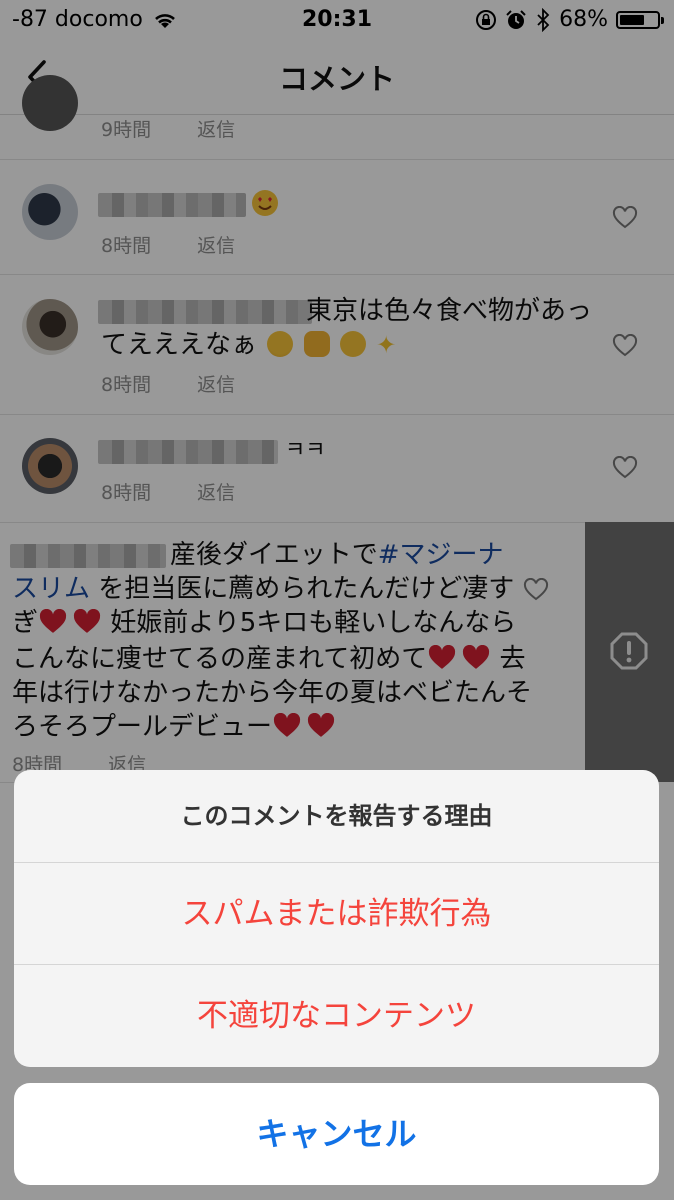 The image size is (674, 1200). What do you see at coordinates (336, 913) in the screenshot?
I see `report-spam-option: スパムまたは詐欺行為` at bounding box center [336, 913].